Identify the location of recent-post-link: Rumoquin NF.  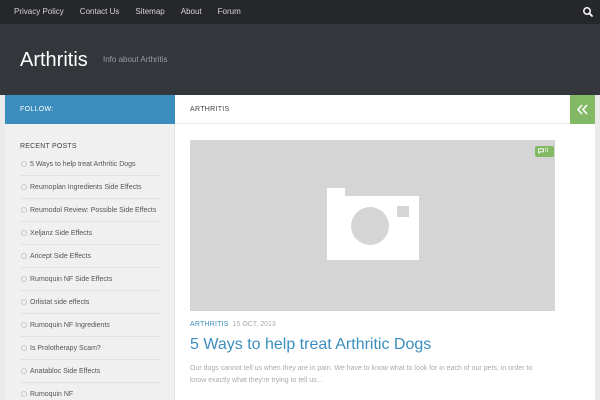
(51, 394).